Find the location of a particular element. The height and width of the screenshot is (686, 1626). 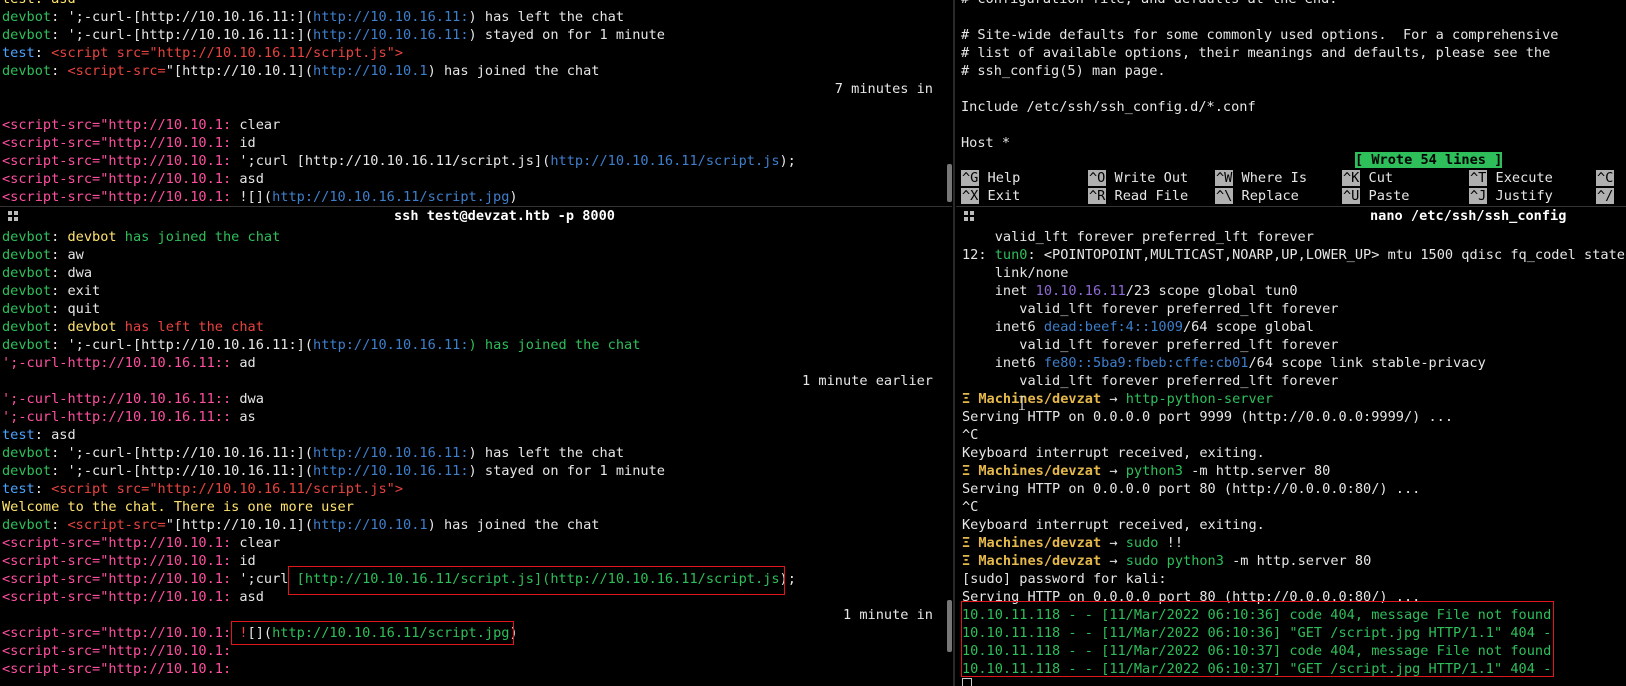

text-span: ';-curl-http://10.10.16.11:: is located at coordinates (117, 417).